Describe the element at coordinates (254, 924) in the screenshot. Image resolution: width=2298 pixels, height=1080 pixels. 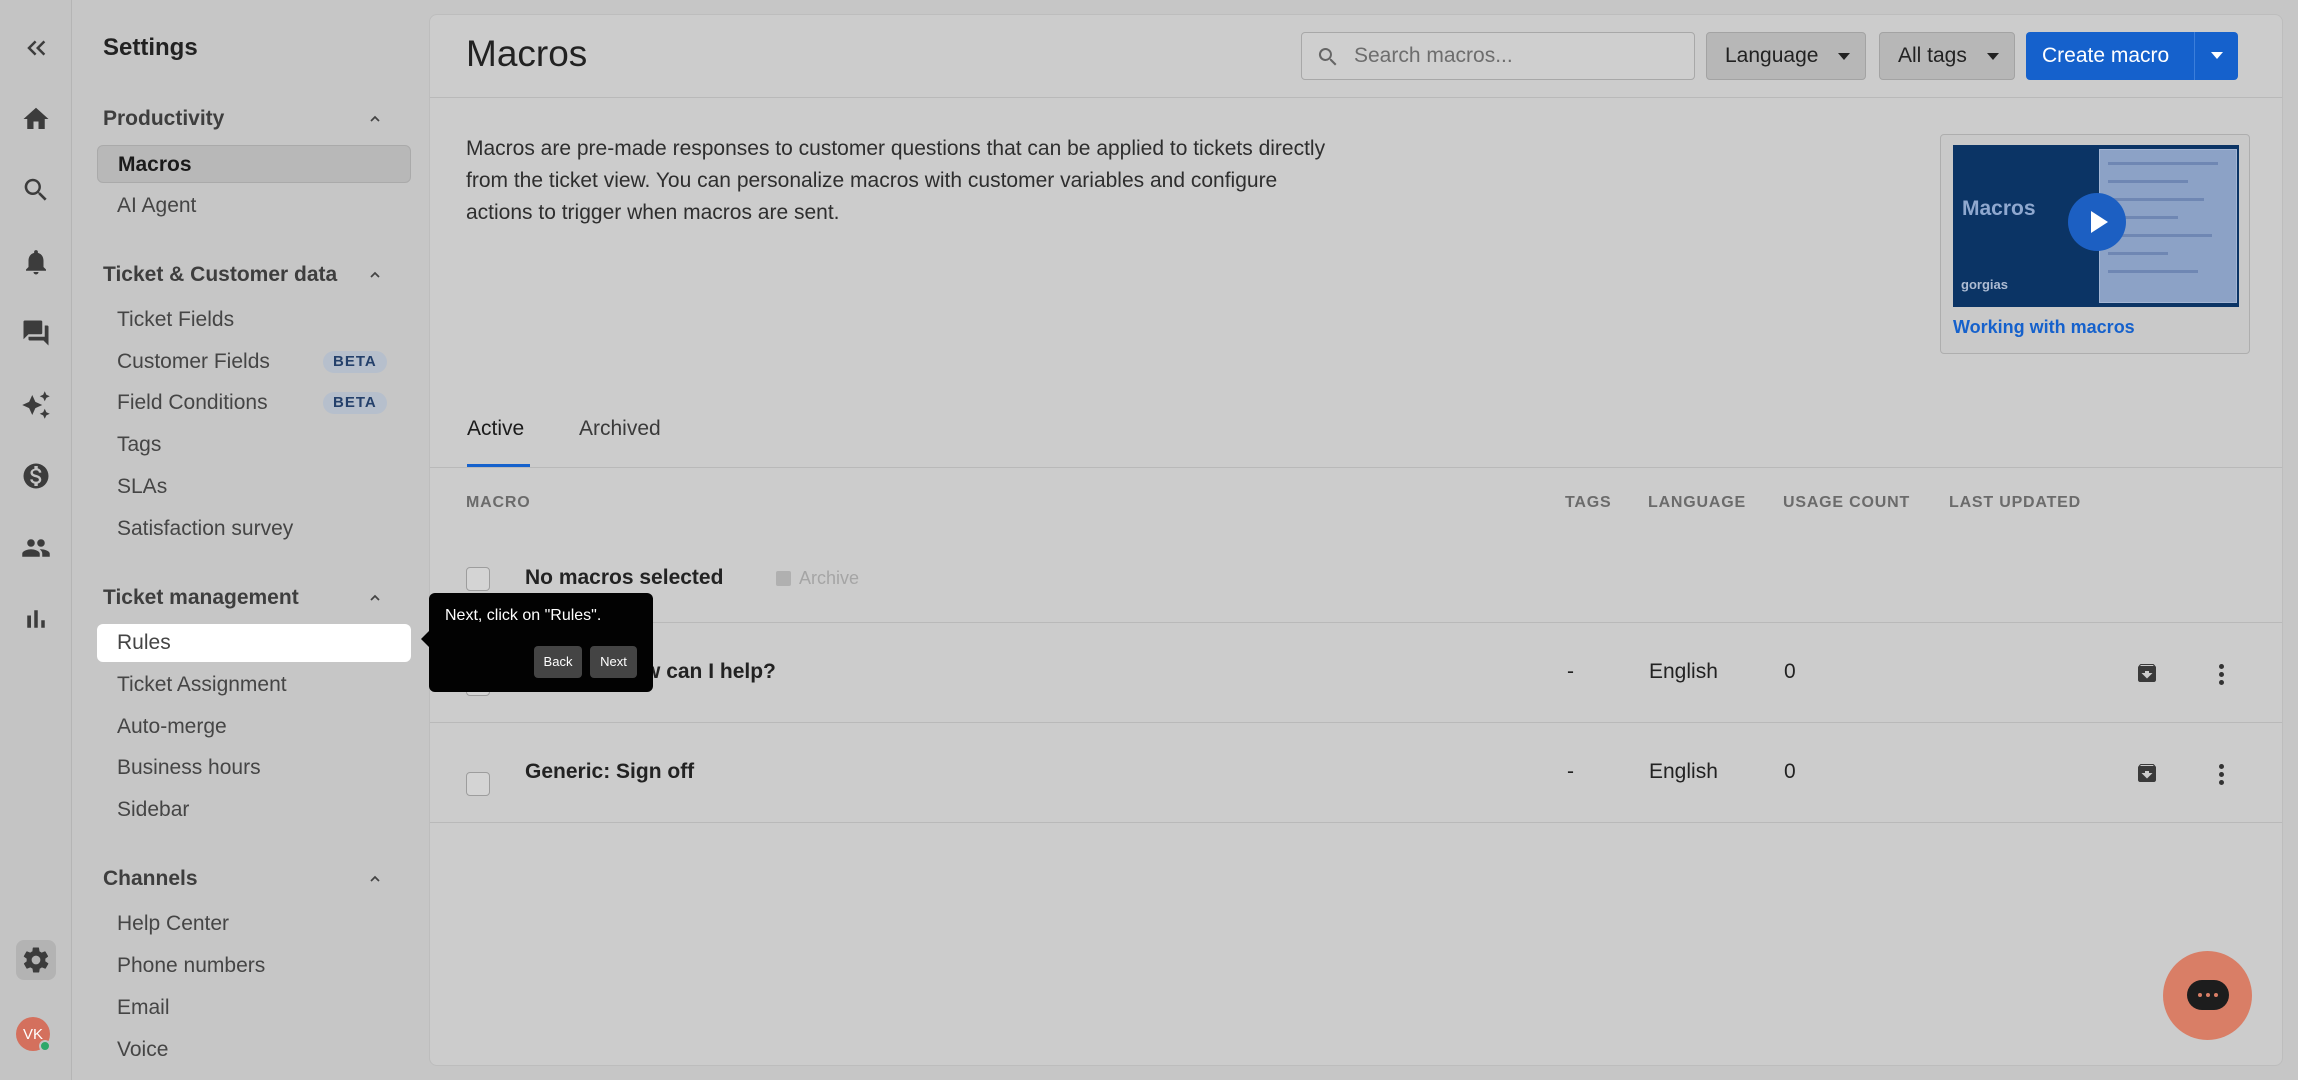
I see `nav-item-help-center: Help Center` at that location.